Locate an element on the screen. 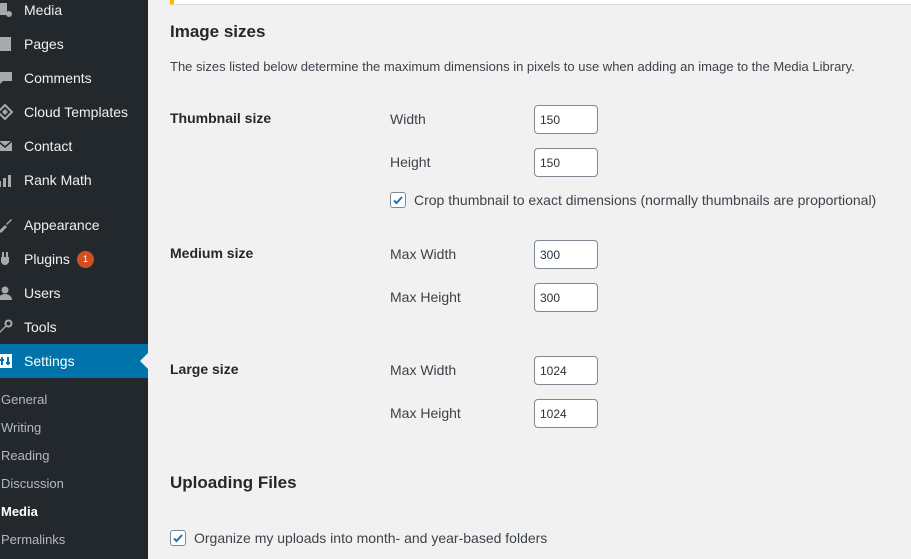  menu-item-media: Media is located at coordinates (74, 13).